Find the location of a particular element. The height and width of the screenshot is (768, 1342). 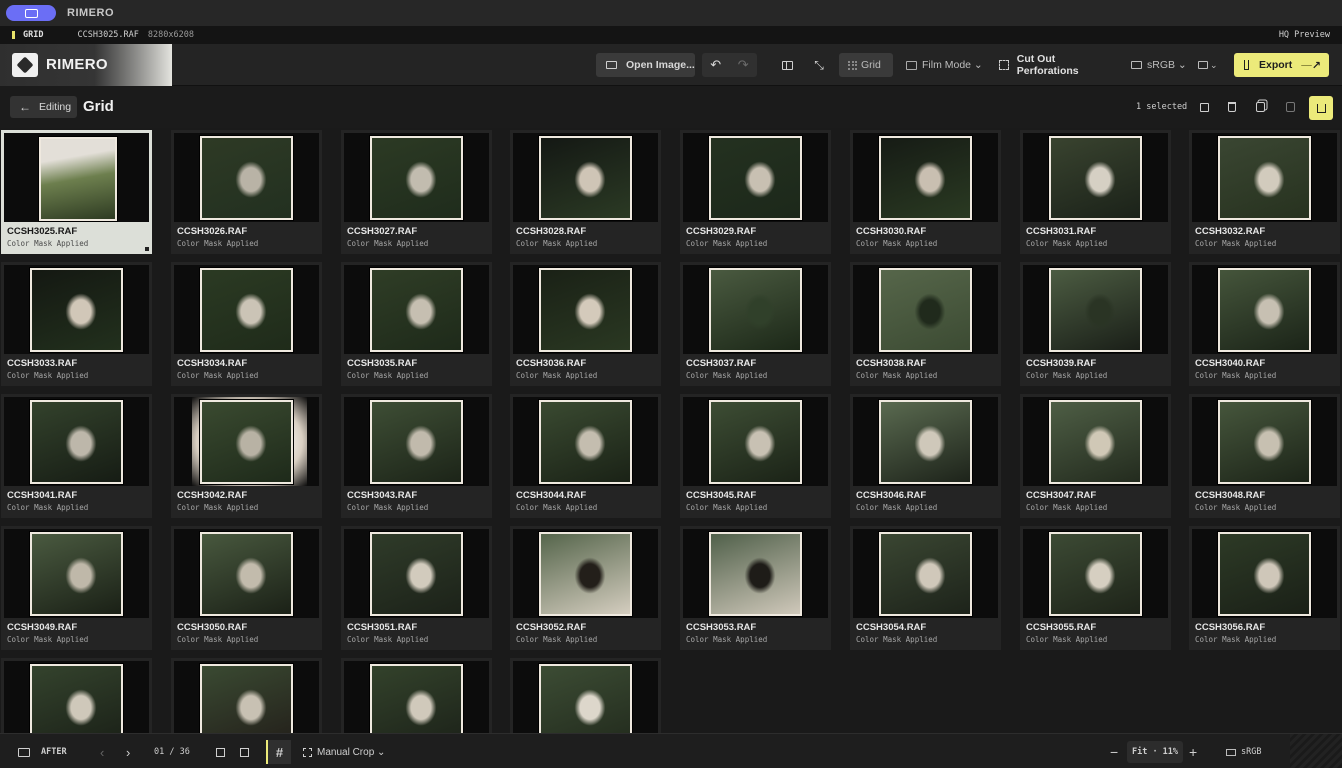

layout-dropdown: ⌄ is located at coordinates (1211, 65).